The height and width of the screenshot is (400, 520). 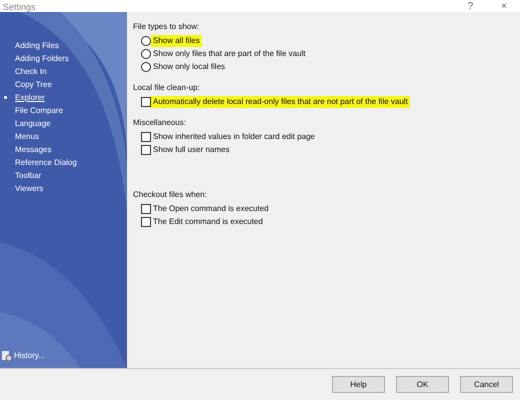 I want to click on sidebar-item: Language, so click(x=33, y=124).